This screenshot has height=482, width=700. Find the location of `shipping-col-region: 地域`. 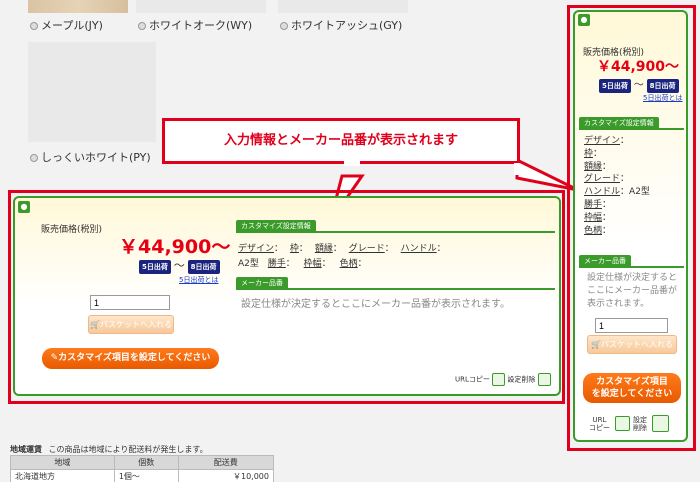

shipping-col-region: 地域 is located at coordinates (62, 462).